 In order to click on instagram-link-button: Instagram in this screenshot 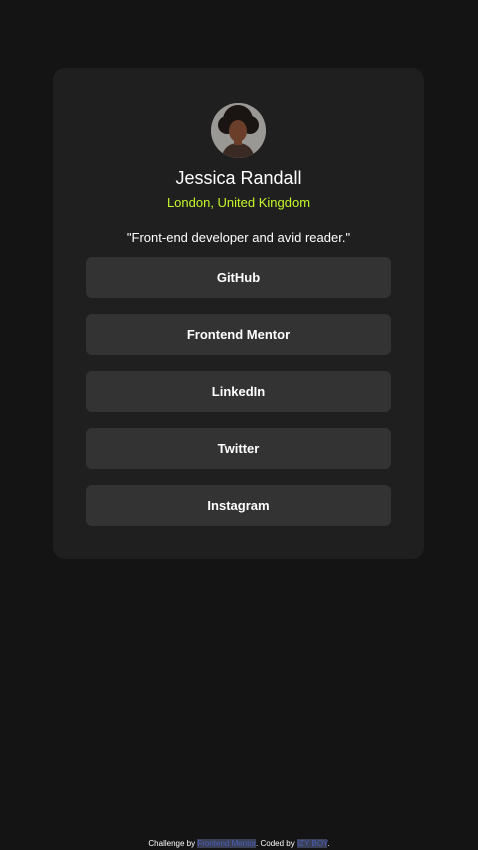, I will do `click(238, 505)`.